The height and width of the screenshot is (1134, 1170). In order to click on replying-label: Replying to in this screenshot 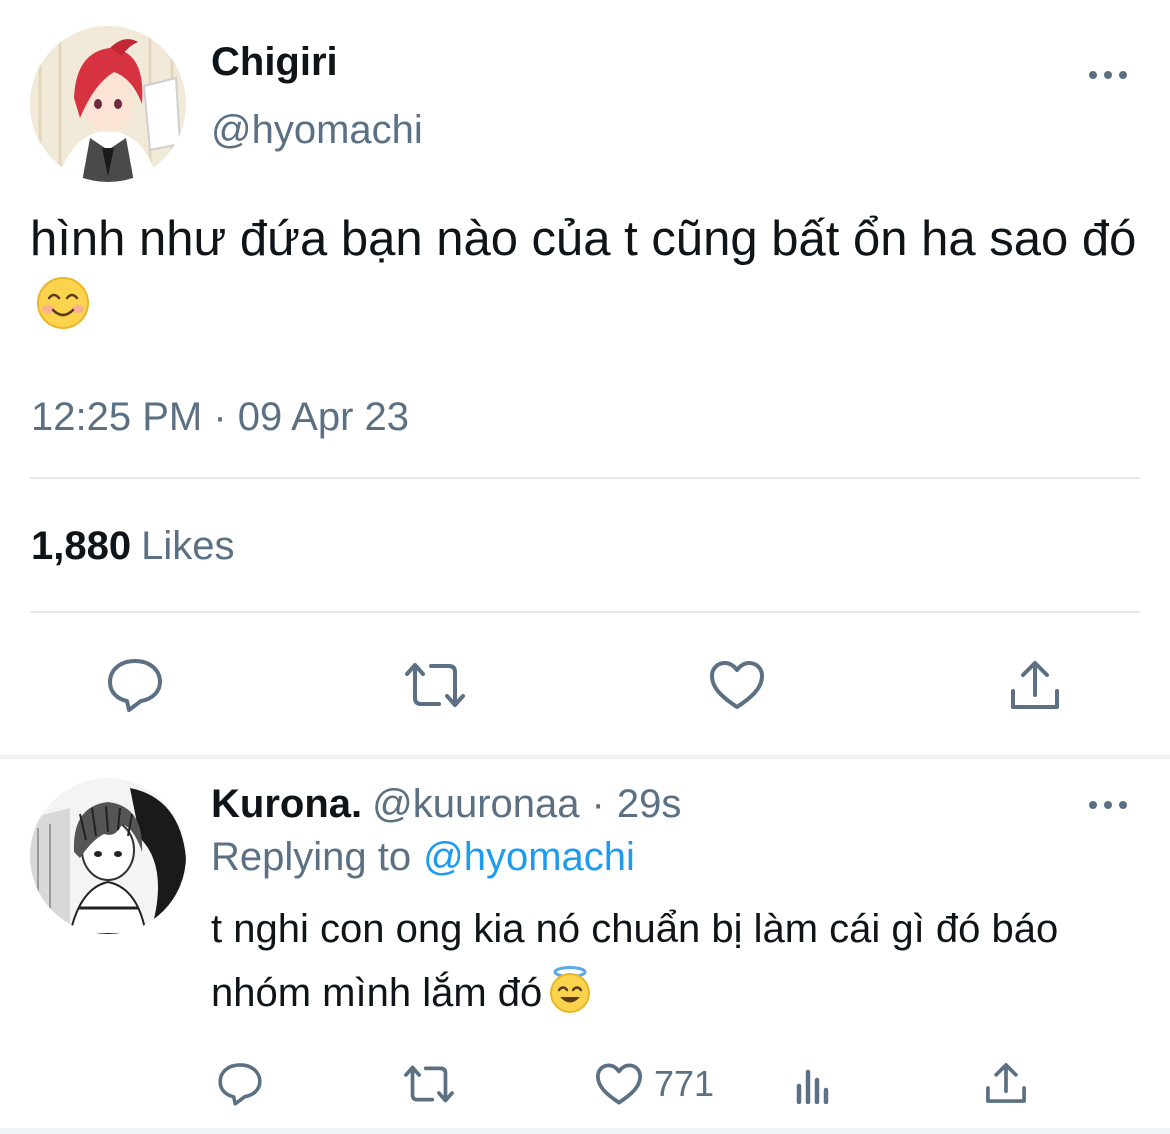, I will do `click(311, 857)`.